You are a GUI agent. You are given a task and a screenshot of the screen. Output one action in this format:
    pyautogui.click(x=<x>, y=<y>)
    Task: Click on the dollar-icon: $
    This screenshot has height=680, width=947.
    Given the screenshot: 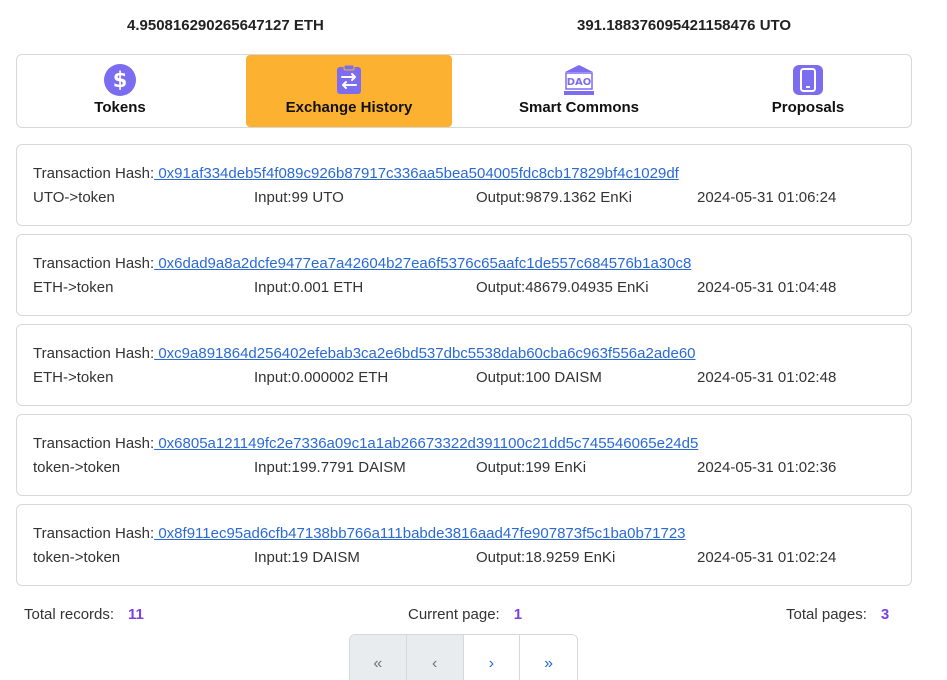 What is the action you would take?
    pyautogui.click(x=120, y=80)
    